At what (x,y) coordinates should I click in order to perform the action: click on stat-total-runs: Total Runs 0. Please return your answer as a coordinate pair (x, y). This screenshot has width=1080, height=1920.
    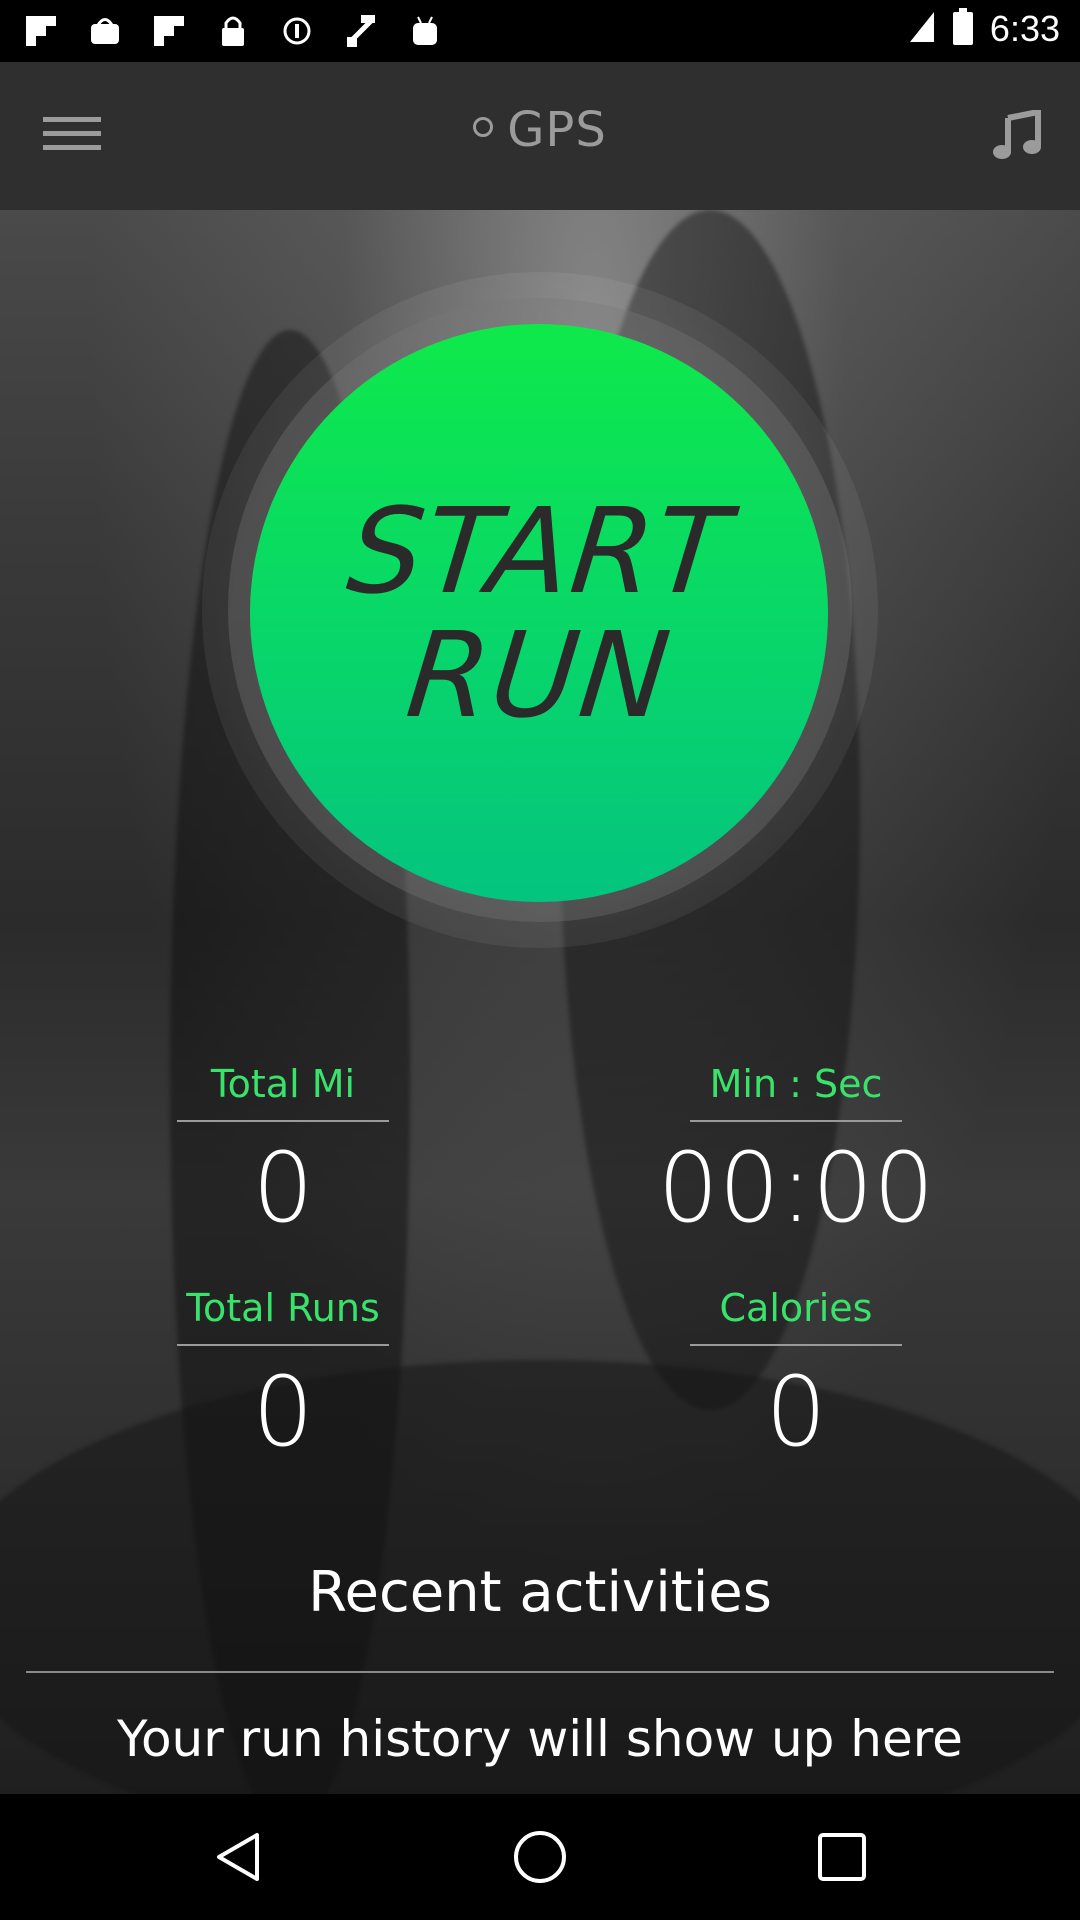
    Looking at the image, I should click on (283, 1377).